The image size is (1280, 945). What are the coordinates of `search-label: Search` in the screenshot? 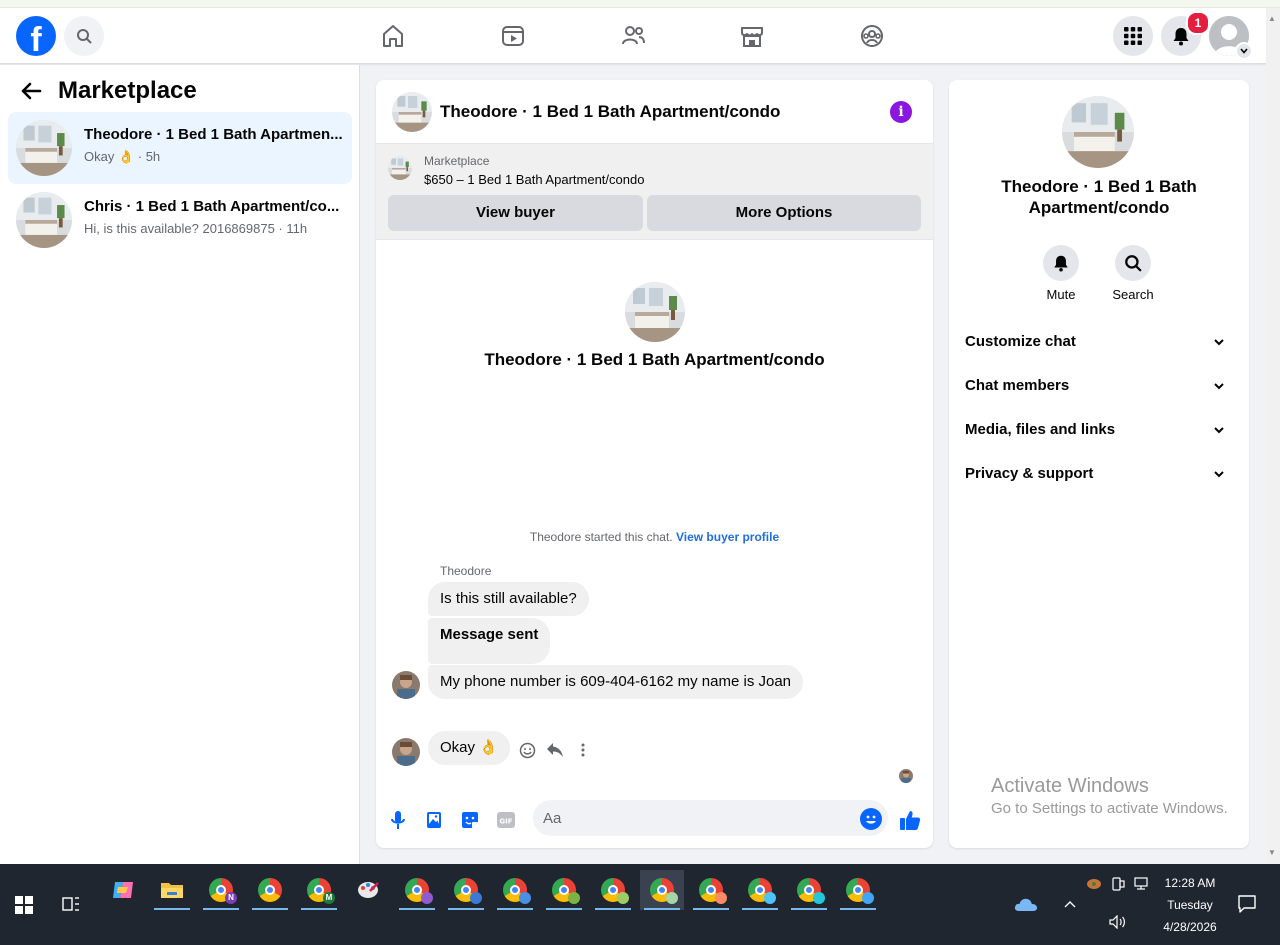 It's located at (1133, 294).